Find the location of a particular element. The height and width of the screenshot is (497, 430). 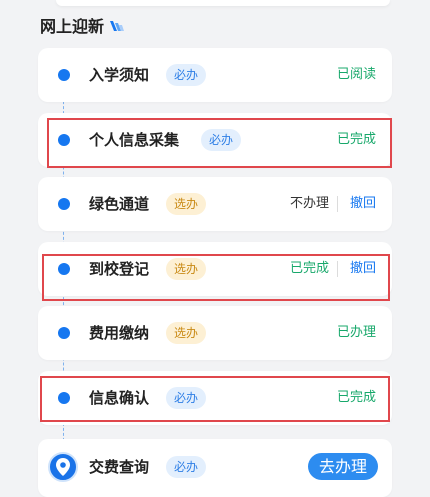

item-title: 交费查询 is located at coordinates (119, 467).